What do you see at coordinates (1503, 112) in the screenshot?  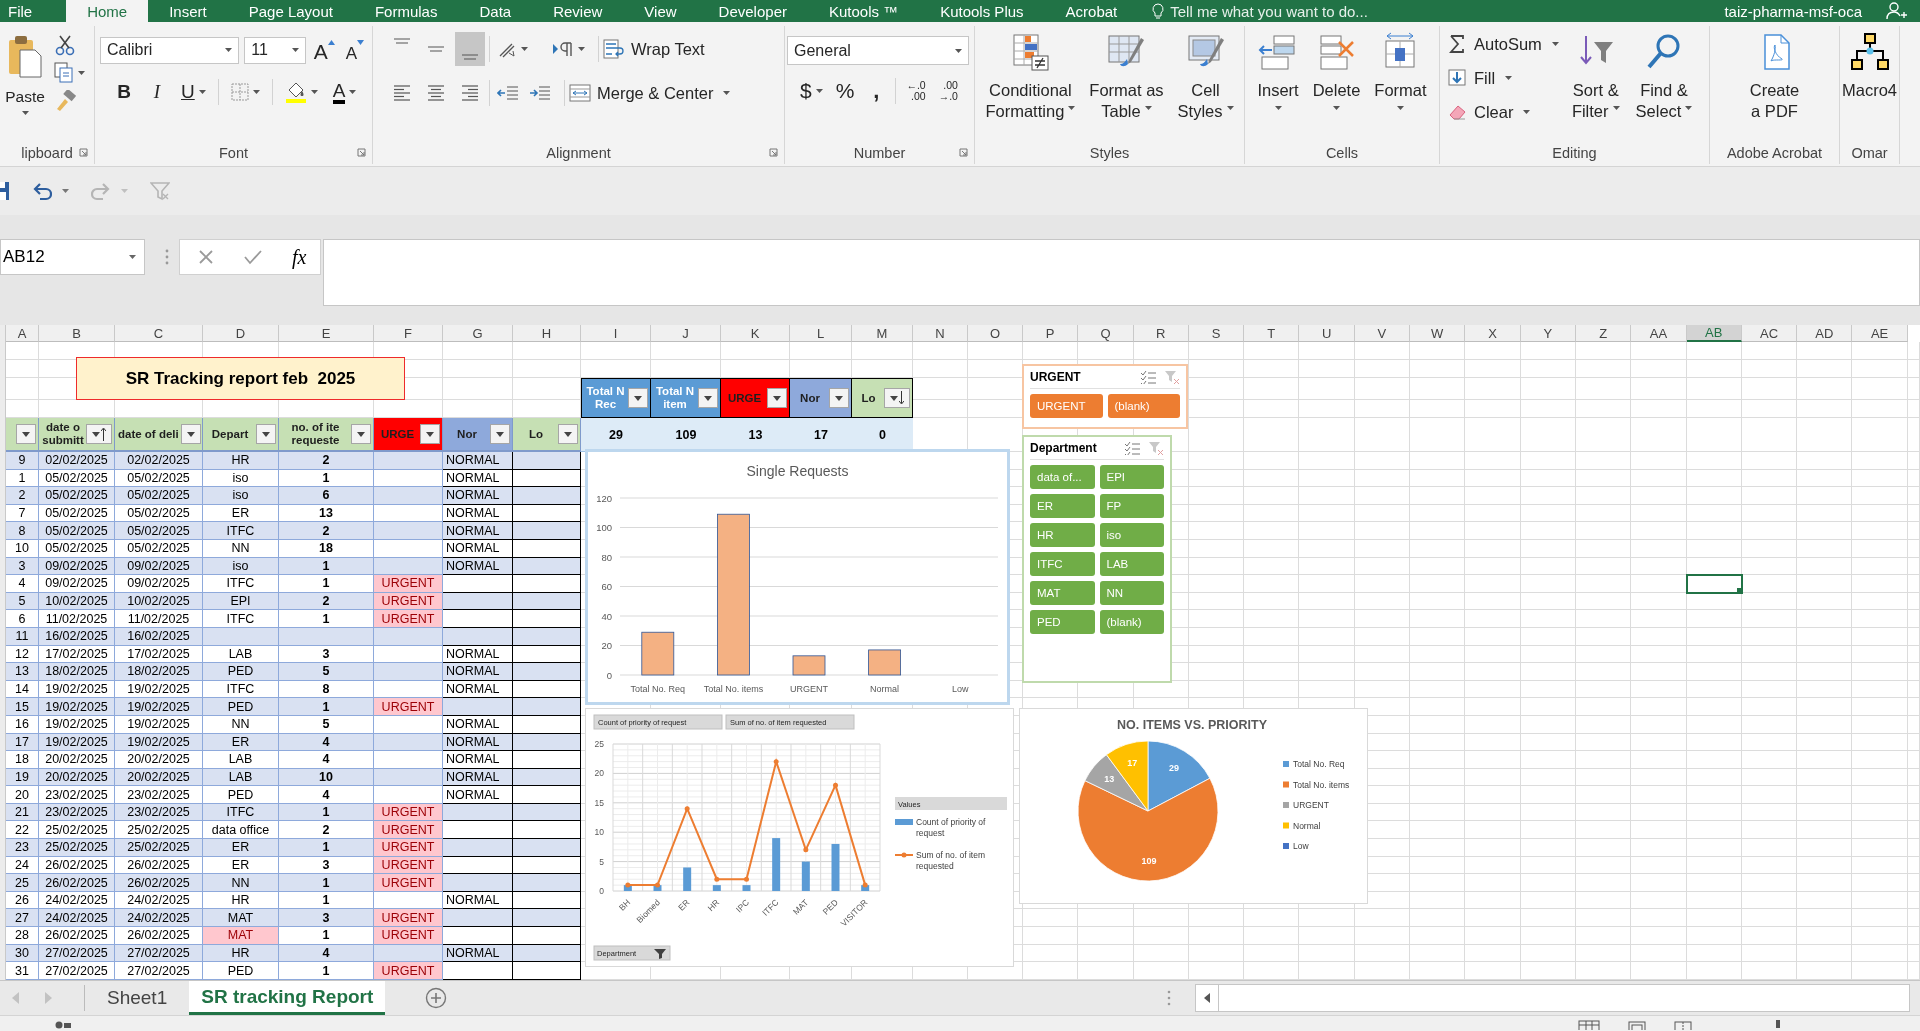 I see `clear-button: Clear` at bounding box center [1503, 112].